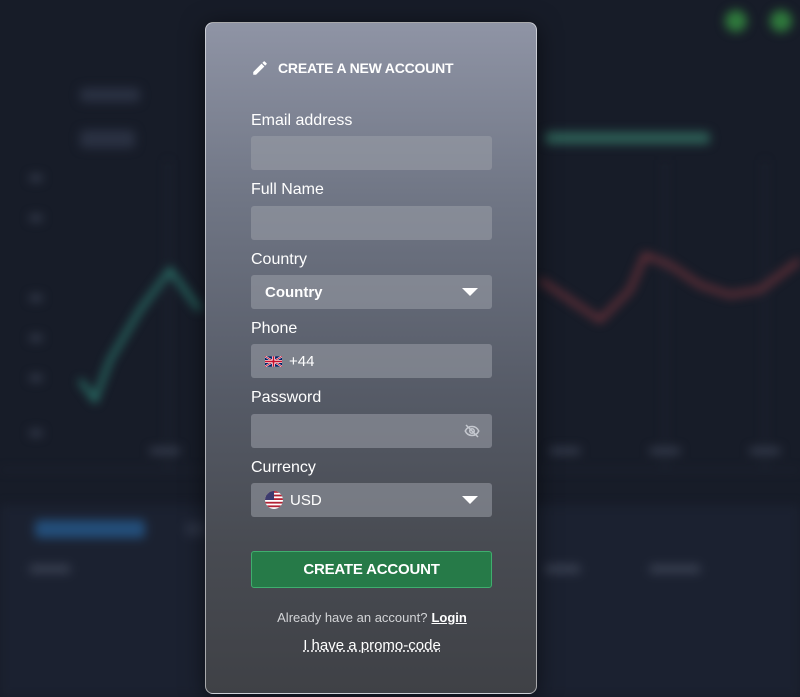 This screenshot has width=800, height=697. Describe the element at coordinates (371, 153) in the screenshot. I see `email-field` at that location.